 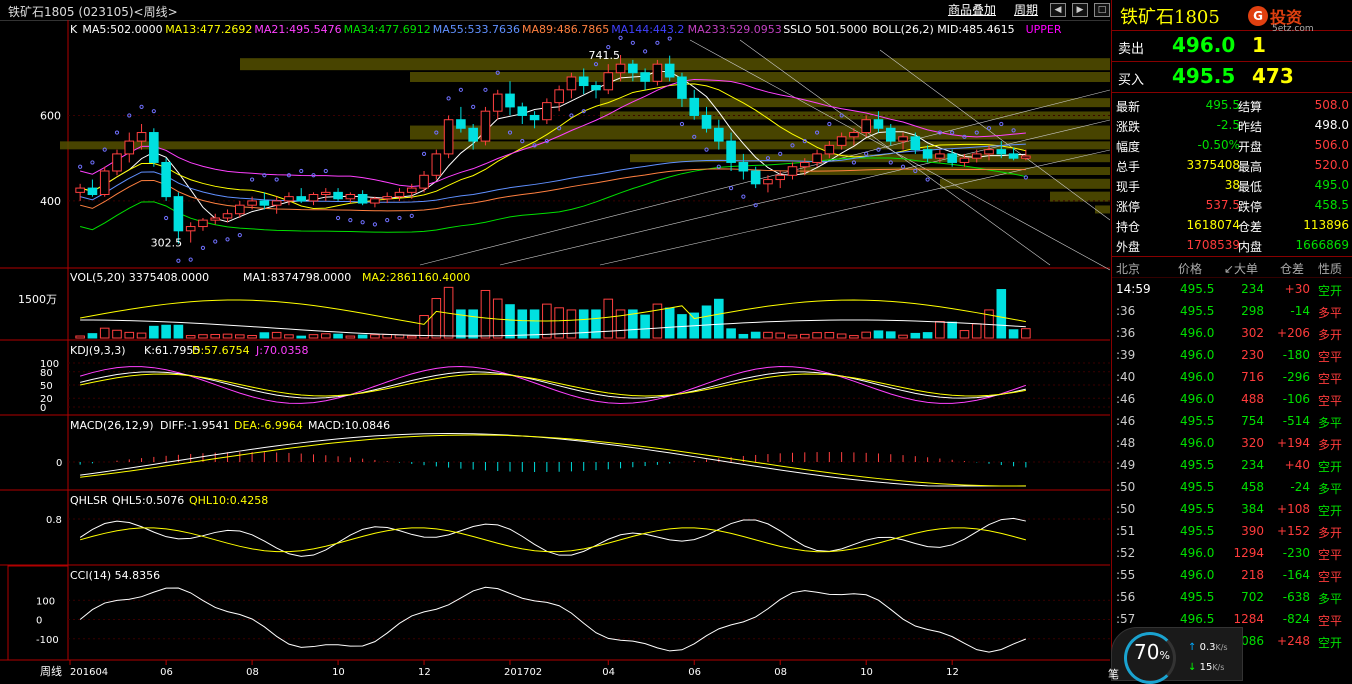 What do you see at coordinates (1232, 355) in the screenshot?
I see `tick-row: :39 496.0 230 -180 空平` at bounding box center [1232, 355].